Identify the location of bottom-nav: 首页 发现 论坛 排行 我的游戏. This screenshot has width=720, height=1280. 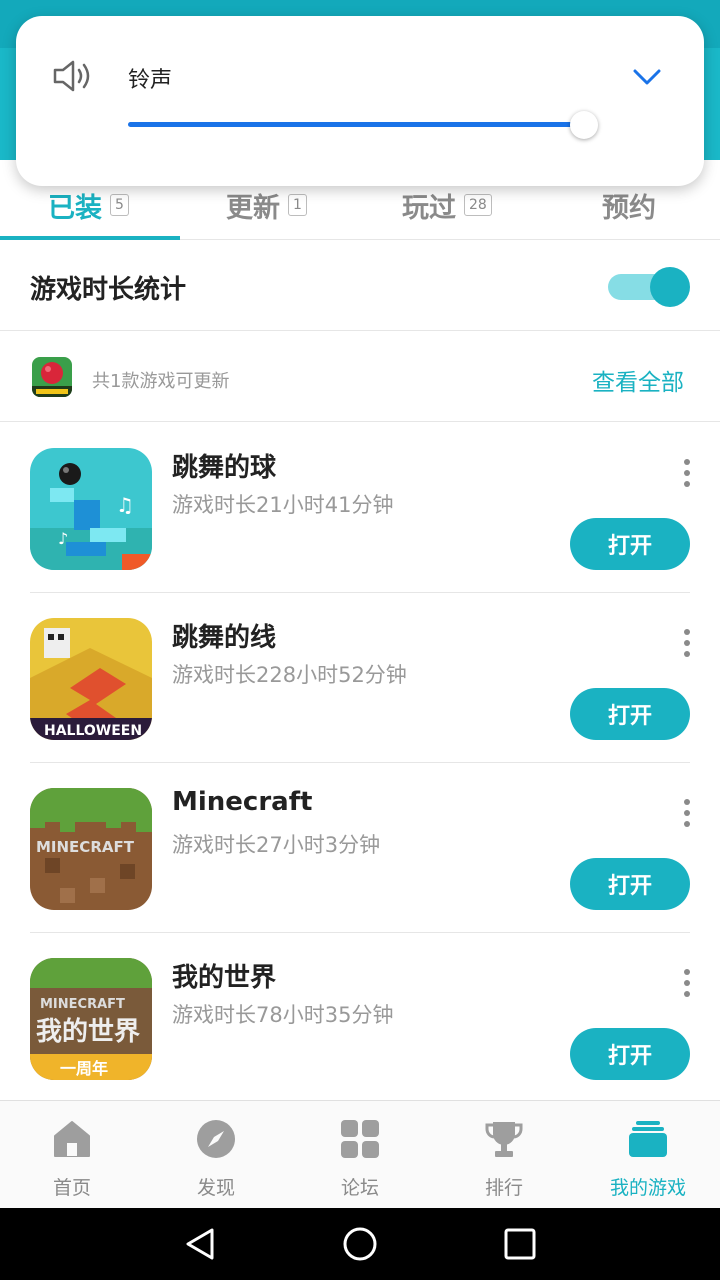
(360, 1154).